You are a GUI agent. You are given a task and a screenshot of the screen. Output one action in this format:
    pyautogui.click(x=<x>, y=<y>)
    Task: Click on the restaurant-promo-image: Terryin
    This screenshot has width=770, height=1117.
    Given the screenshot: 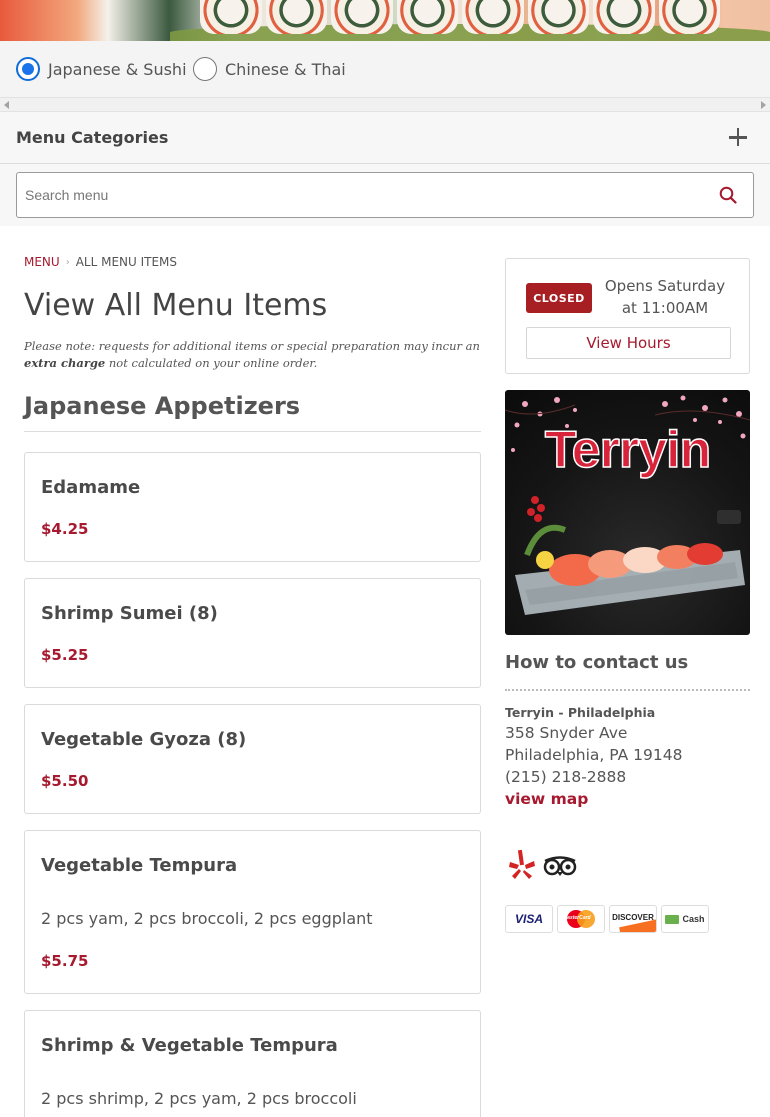 What is the action you would take?
    pyautogui.click(x=627, y=512)
    